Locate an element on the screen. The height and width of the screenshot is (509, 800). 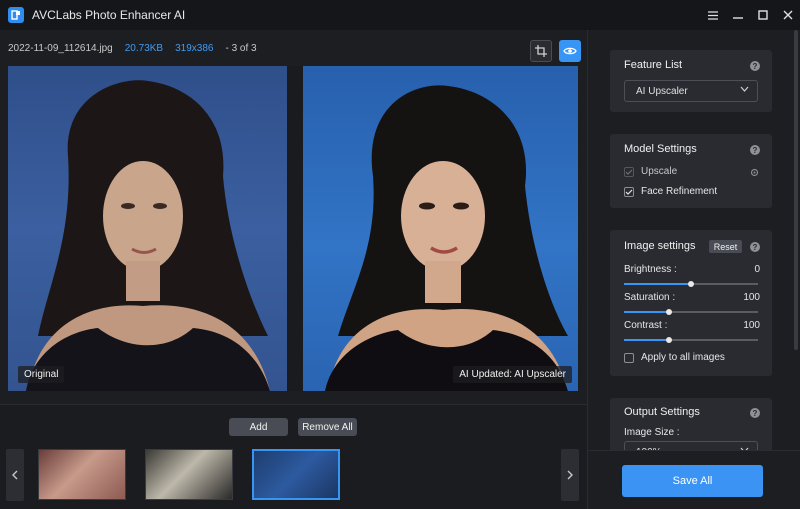
apply-all-checkbox is located at coordinates (629, 357).